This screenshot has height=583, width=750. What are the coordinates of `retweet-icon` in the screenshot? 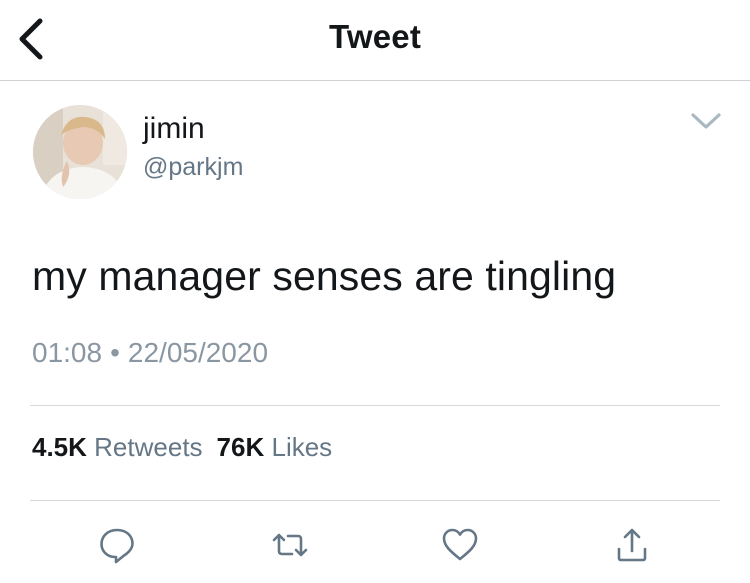 It's located at (290, 545).